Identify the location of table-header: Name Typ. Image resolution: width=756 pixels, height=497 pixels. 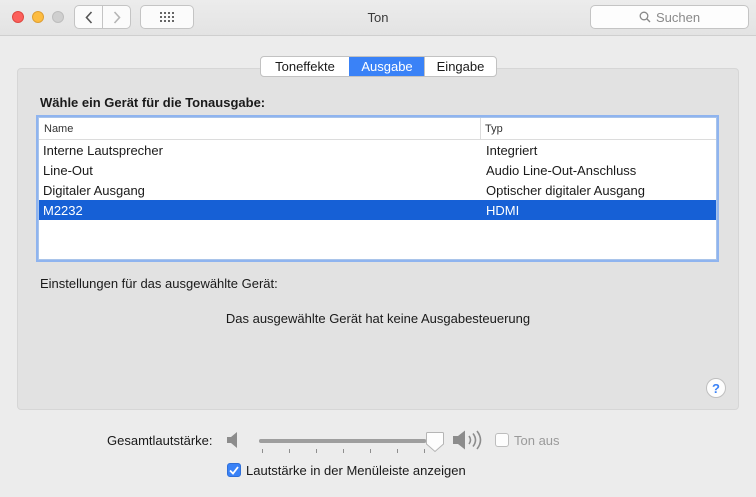
(377, 129).